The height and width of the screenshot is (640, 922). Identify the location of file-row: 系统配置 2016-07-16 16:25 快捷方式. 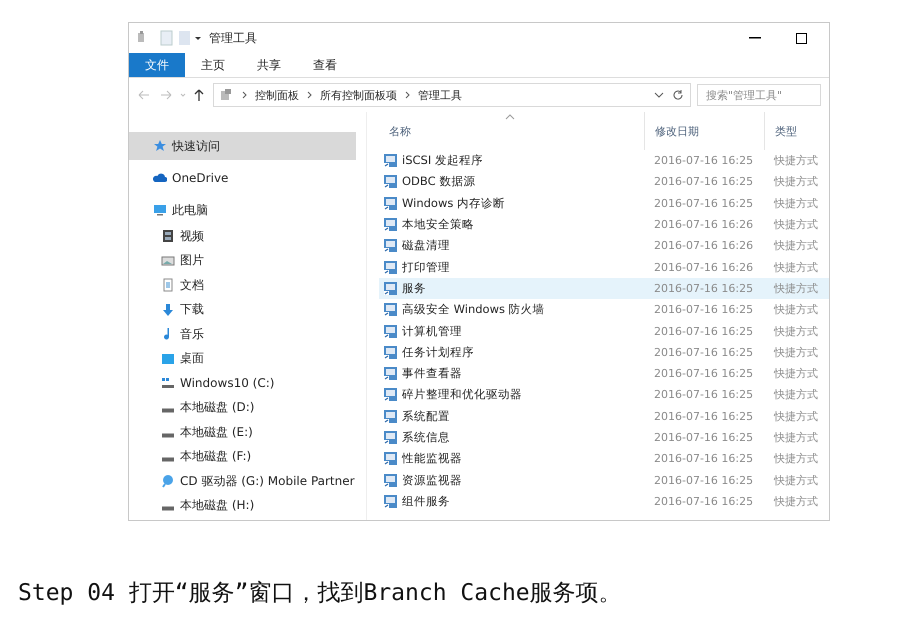
(604, 416).